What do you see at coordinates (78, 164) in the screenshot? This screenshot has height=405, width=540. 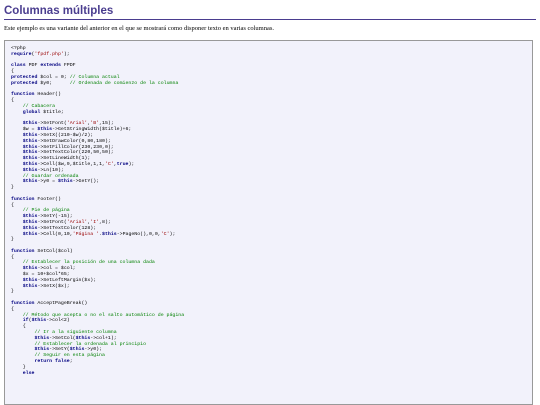 I see `code-line: $this->Cell($w,9,$title,1,1,'C',true);` at bounding box center [78, 164].